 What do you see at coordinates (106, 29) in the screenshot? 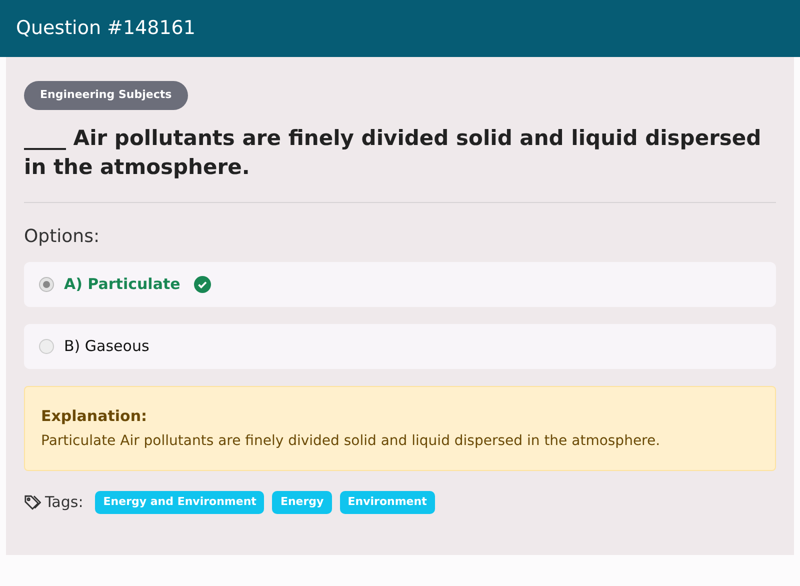
I see `page-title: Question #148161` at bounding box center [106, 29].